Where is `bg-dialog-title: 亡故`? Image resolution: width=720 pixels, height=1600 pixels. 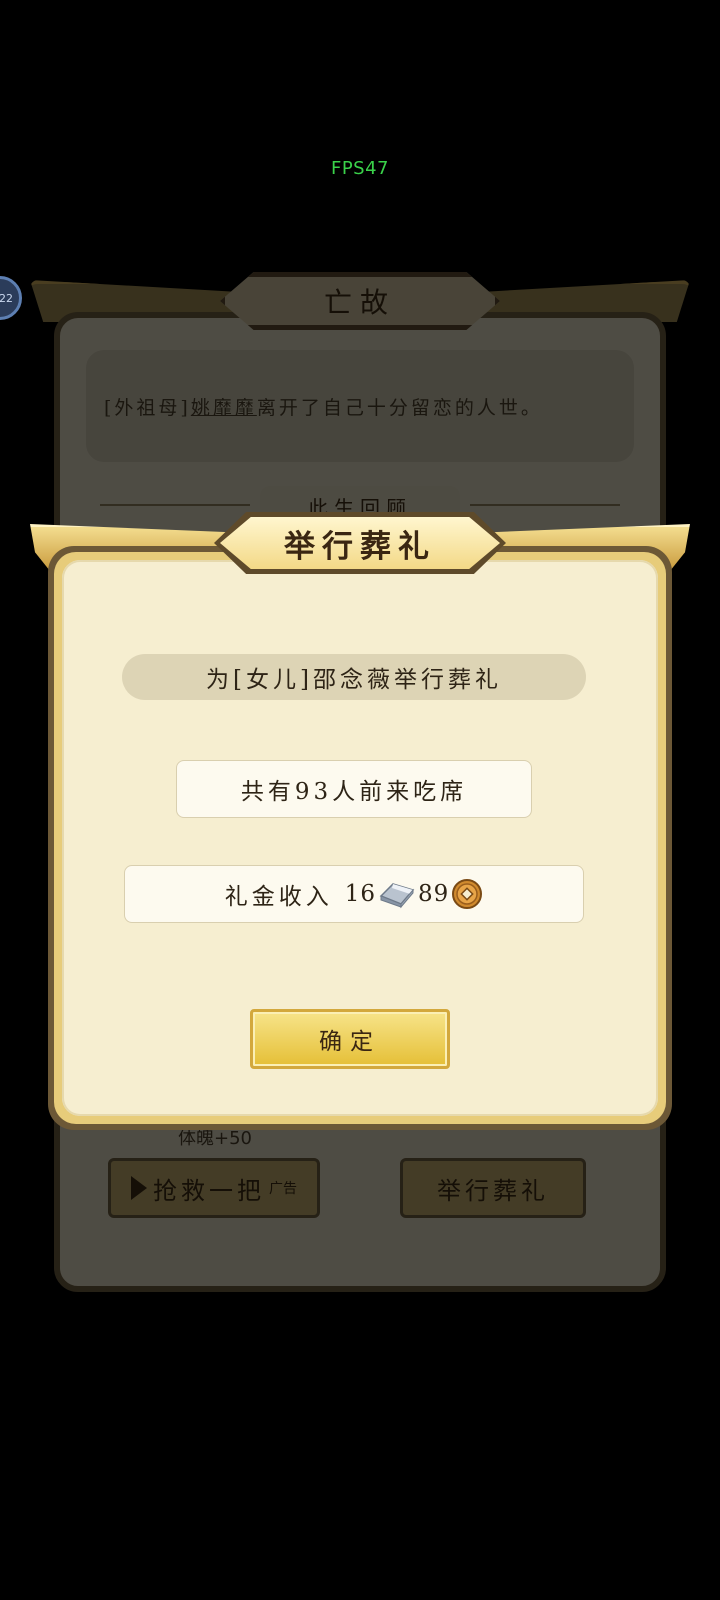
bg-dialog-title: 亡故 is located at coordinates (360, 301).